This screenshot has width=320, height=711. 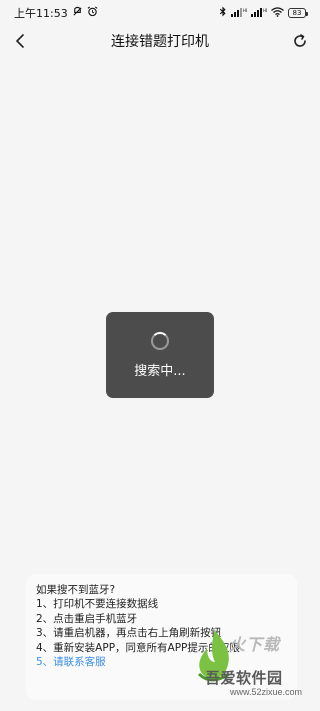 I want to click on signal-1-icon: HD, so click(x=240, y=13).